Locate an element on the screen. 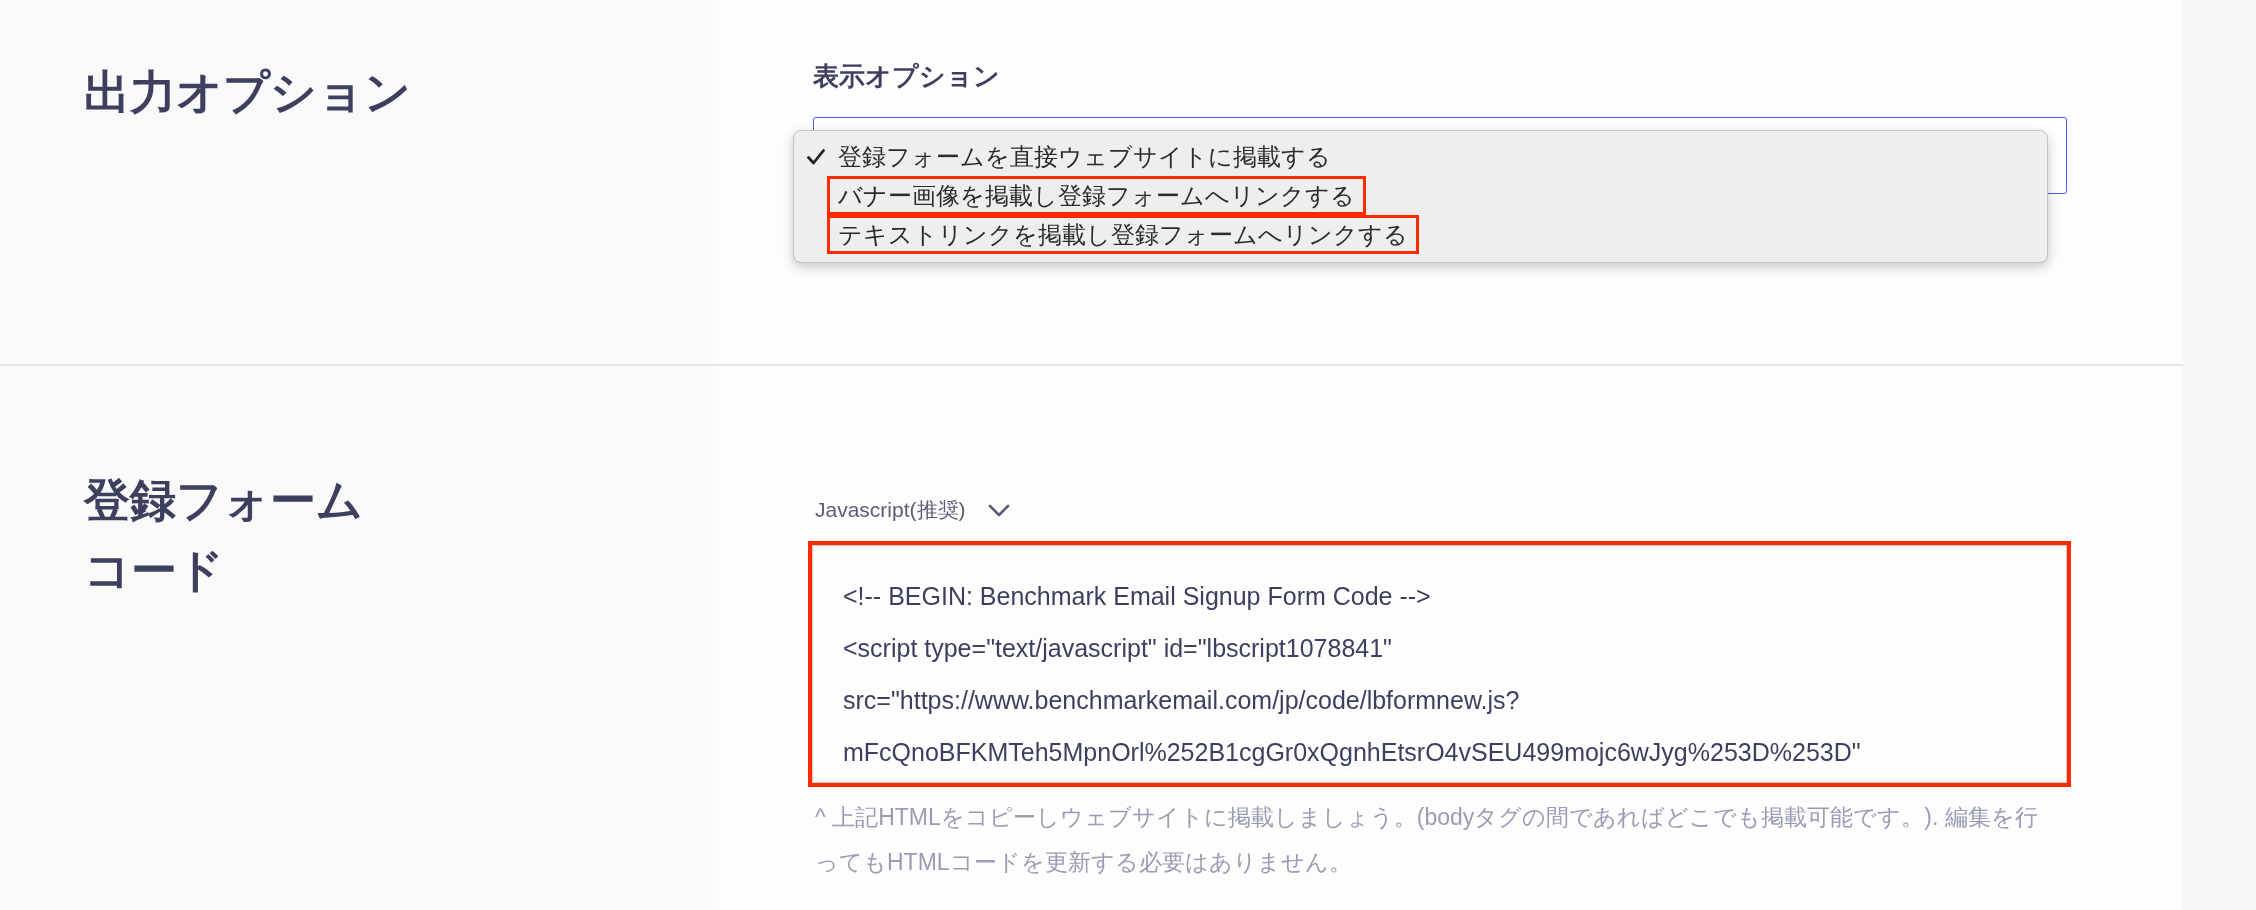 The width and height of the screenshot is (2256, 910). field-label: 表示オプション is located at coordinates (906, 76).